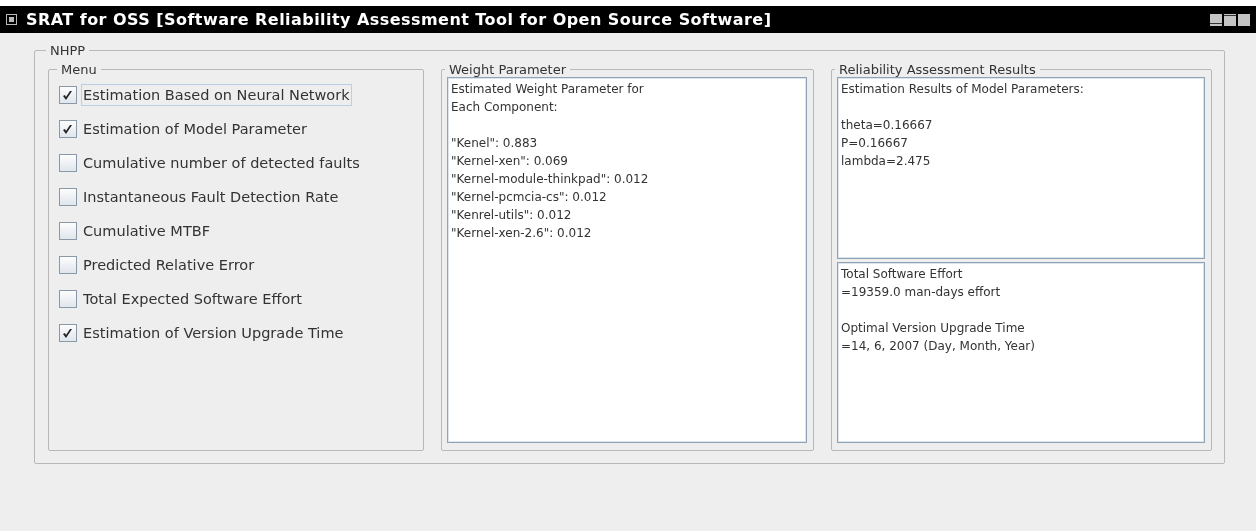  Describe the element at coordinates (550, 179) in the screenshot. I see `text-line: "Kernel-module-thinkpad": 0.012` at that location.